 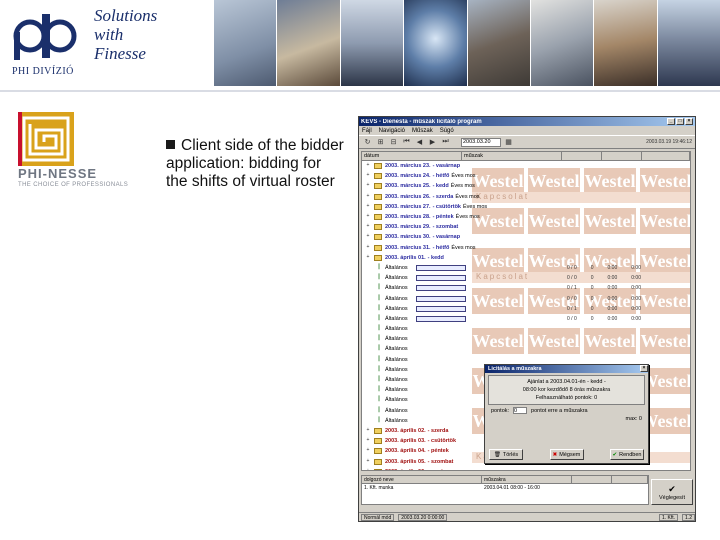 I want to click on menu-file: Fájl, so click(x=367, y=131).